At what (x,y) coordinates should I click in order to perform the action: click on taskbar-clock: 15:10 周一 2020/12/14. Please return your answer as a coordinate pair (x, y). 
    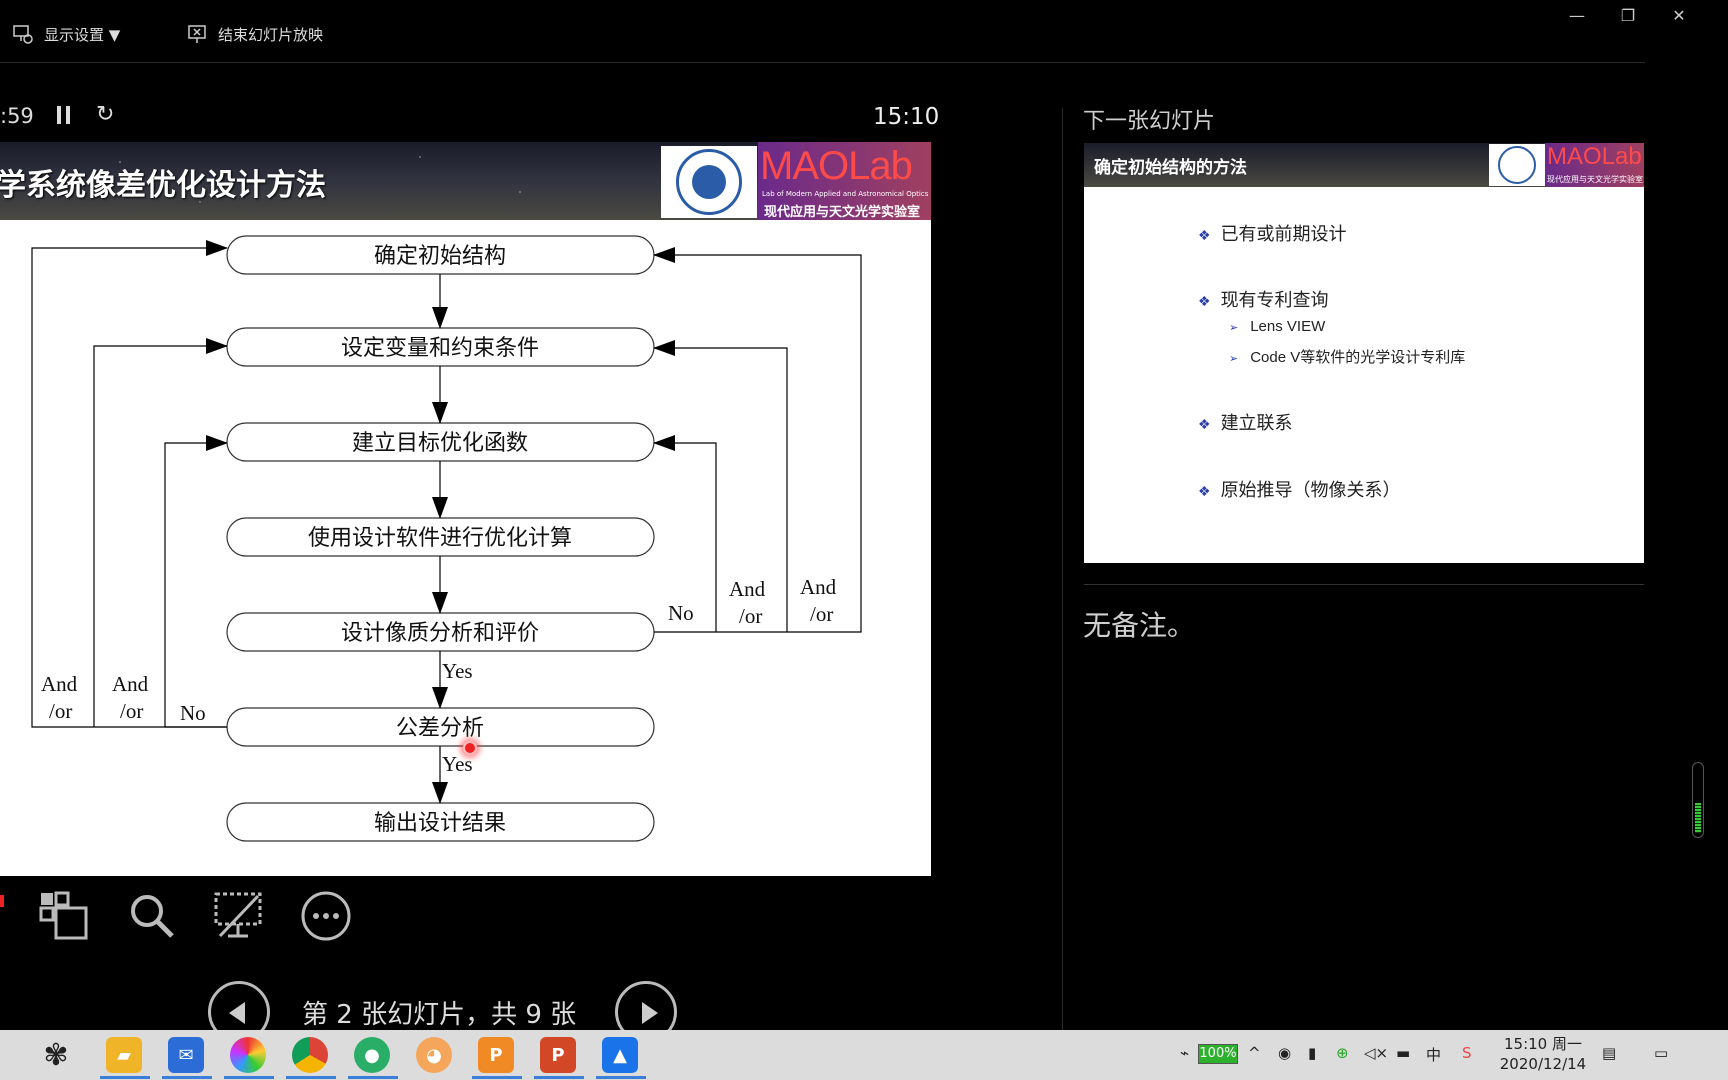
    Looking at the image, I should click on (1543, 1054).